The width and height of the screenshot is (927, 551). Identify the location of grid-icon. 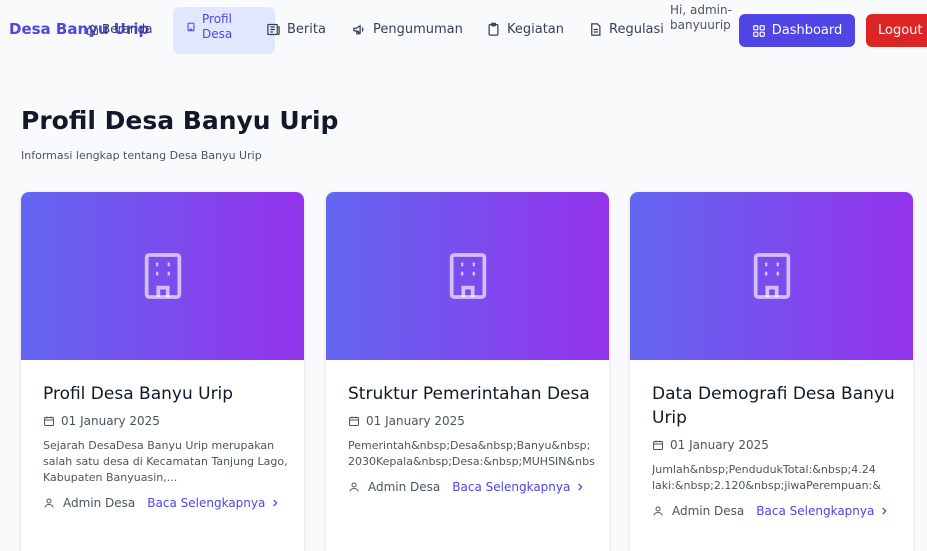
(758, 30).